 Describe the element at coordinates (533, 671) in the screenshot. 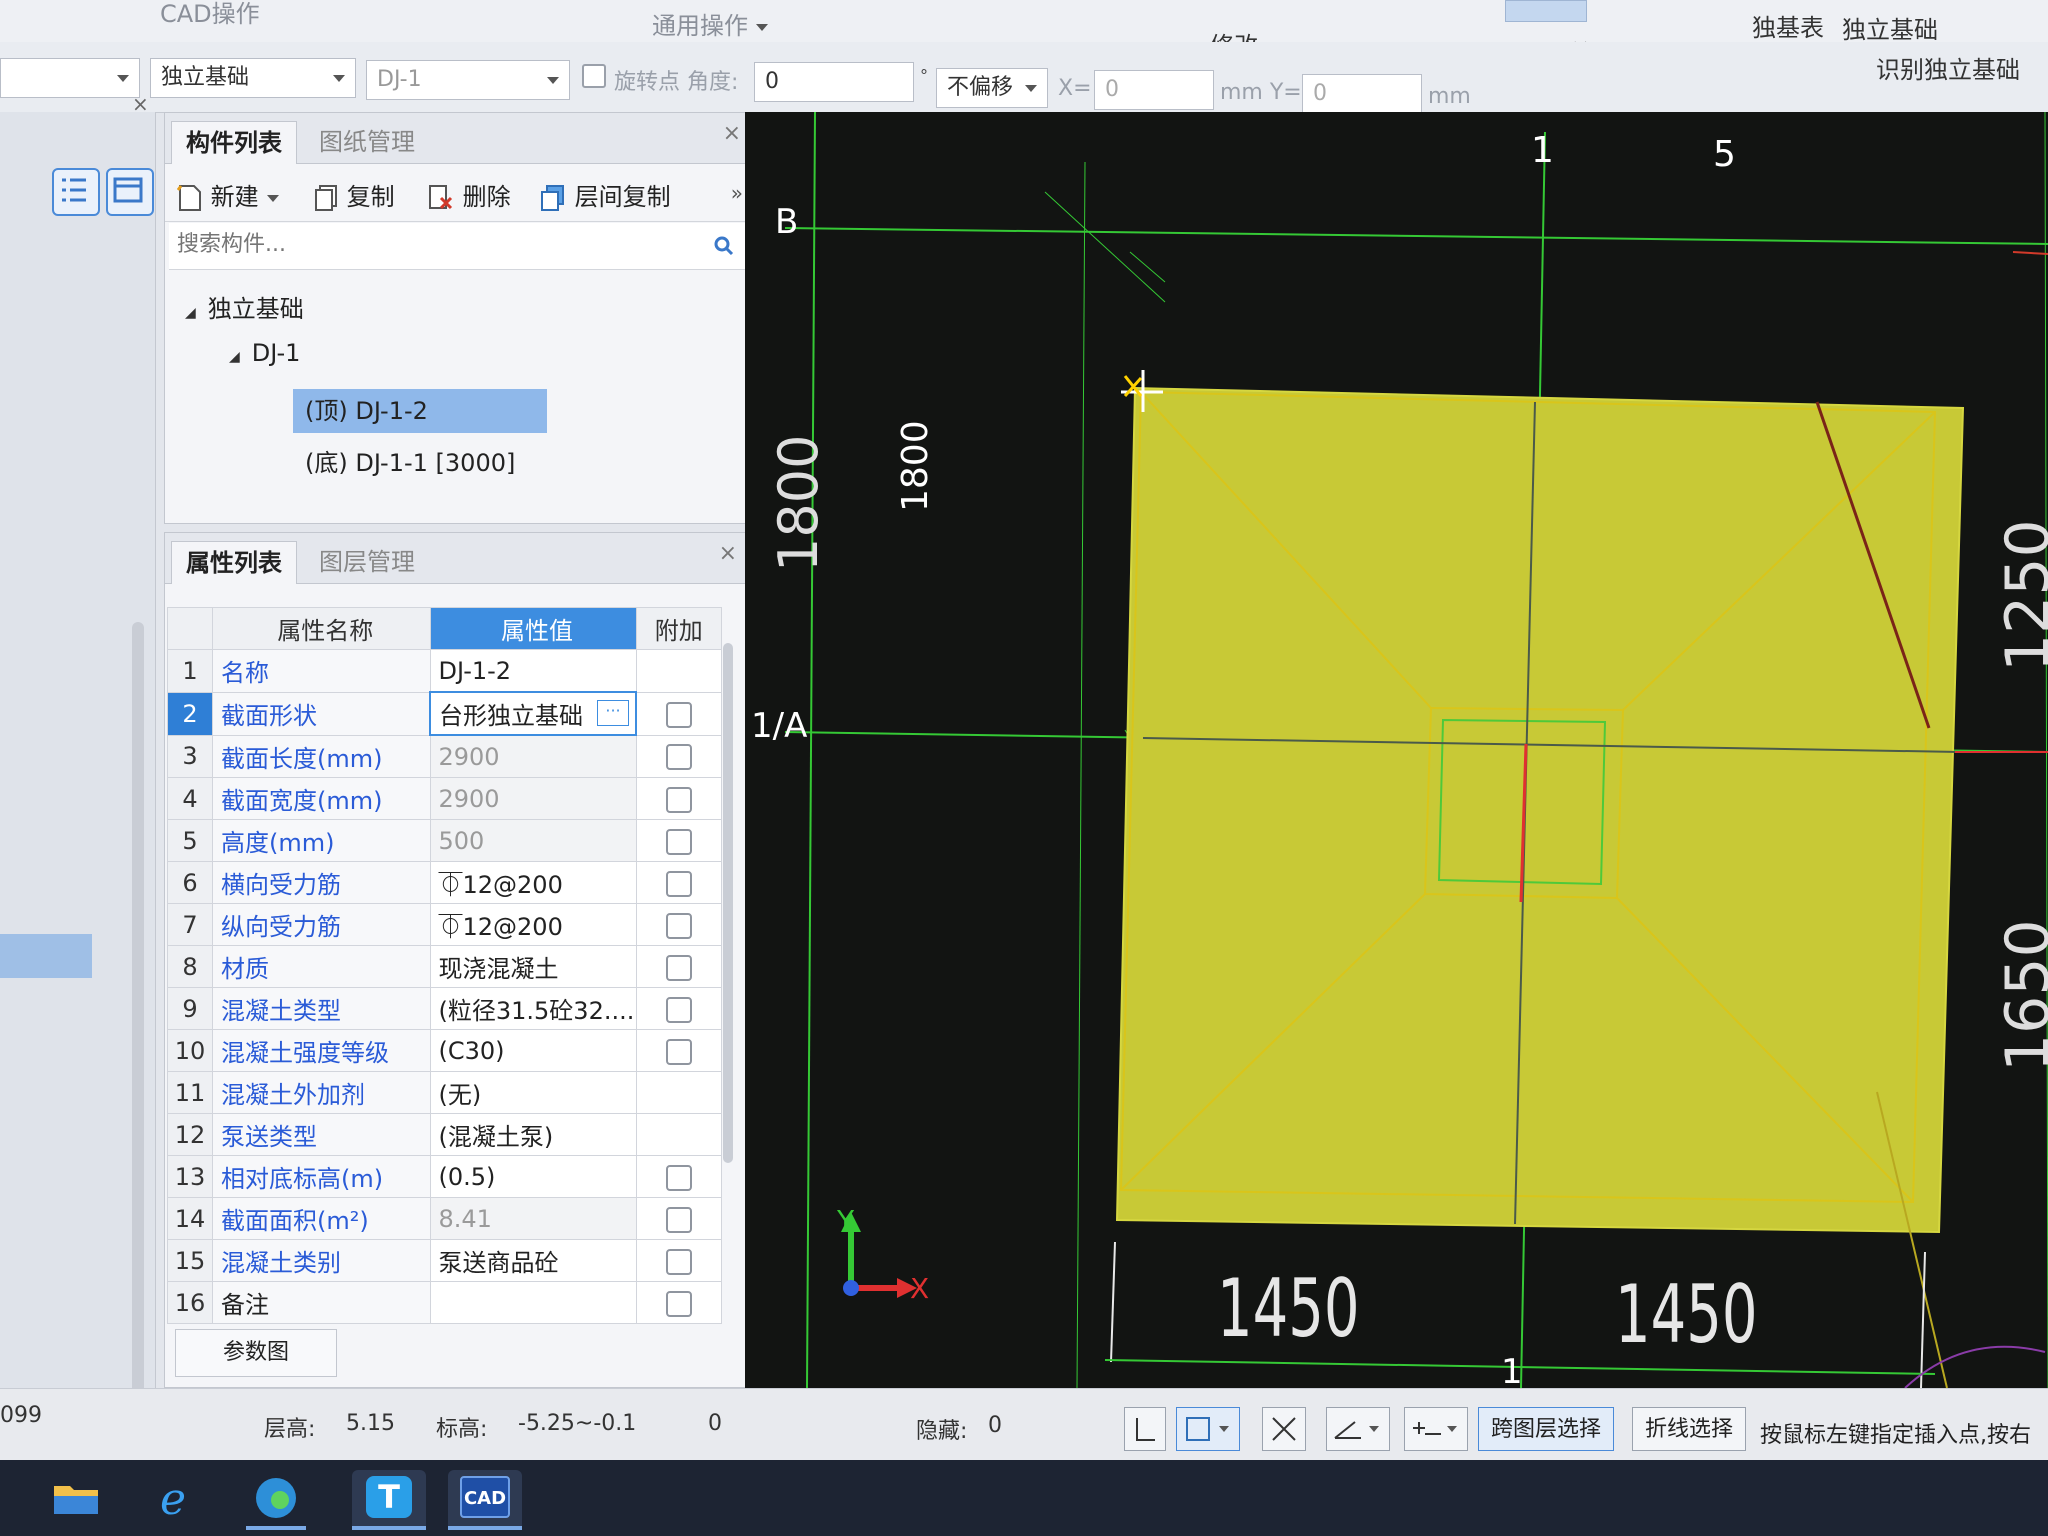

I see `property-value: DJ-1-2` at that location.